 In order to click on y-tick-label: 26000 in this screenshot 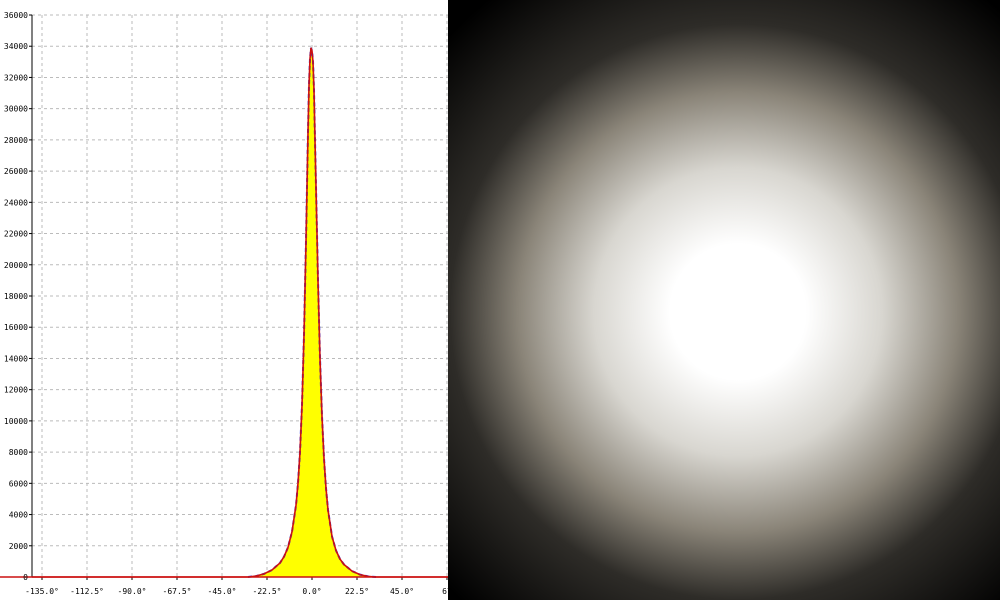, I will do `click(16, 171)`.